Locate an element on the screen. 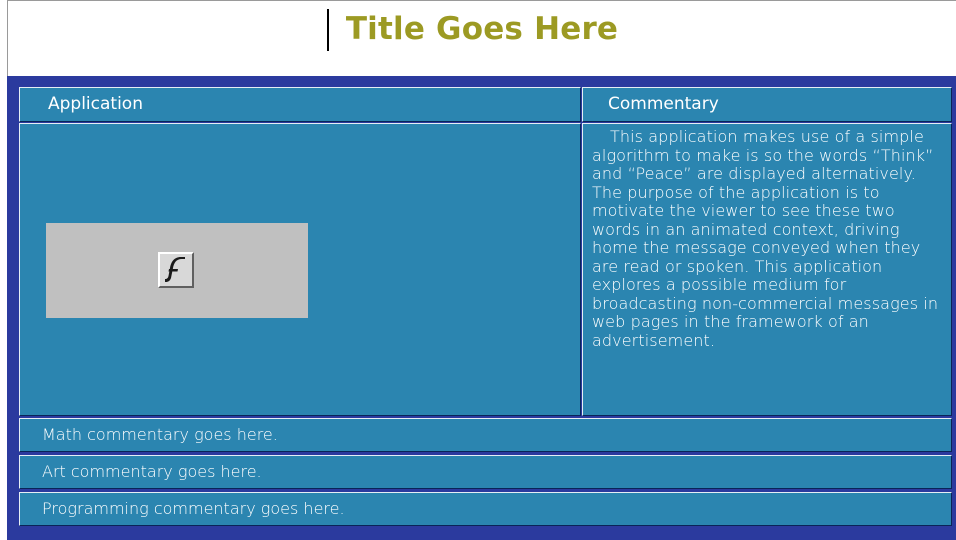  flash-icon is located at coordinates (176, 270).